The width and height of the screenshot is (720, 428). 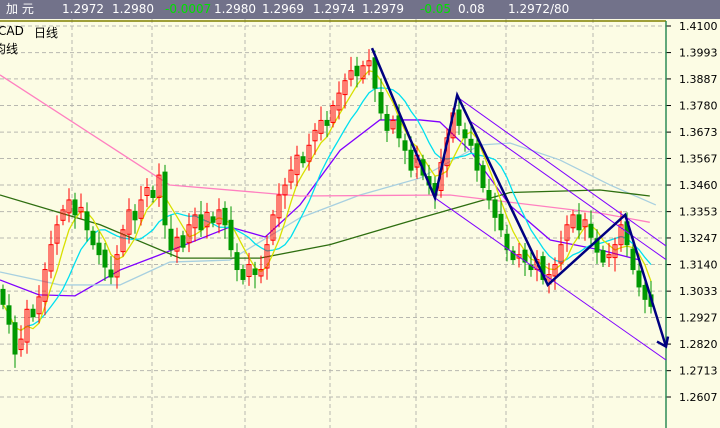 What do you see at coordinates (698, 158) in the screenshot?
I see `y-tick-label: 1.3567` at bounding box center [698, 158].